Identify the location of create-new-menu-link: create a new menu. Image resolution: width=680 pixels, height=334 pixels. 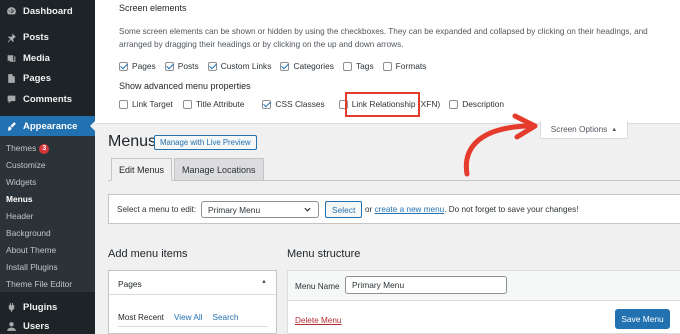
(410, 209).